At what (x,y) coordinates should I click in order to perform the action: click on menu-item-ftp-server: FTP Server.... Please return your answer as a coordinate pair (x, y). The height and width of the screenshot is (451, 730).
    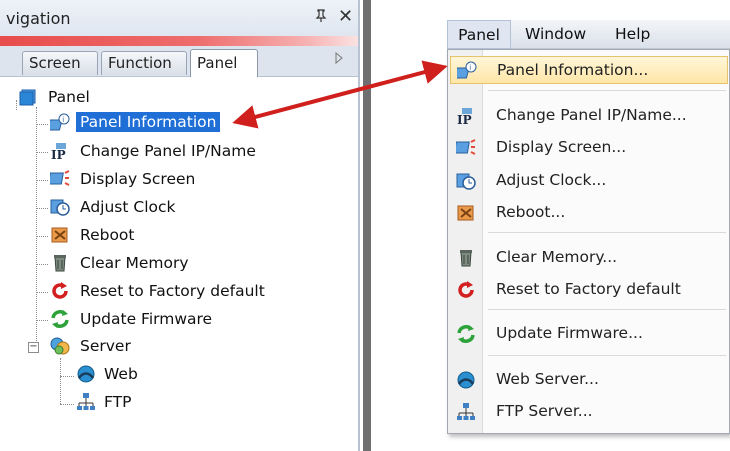
    Looking at the image, I should click on (589, 412).